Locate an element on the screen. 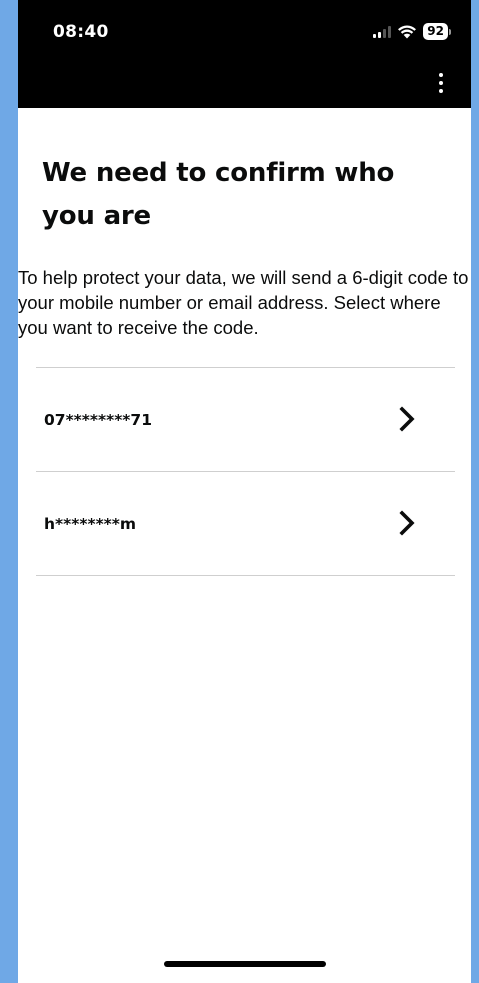 The height and width of the screenshot is (983, 479). wifi-icon is located at coordinates (407, 32).